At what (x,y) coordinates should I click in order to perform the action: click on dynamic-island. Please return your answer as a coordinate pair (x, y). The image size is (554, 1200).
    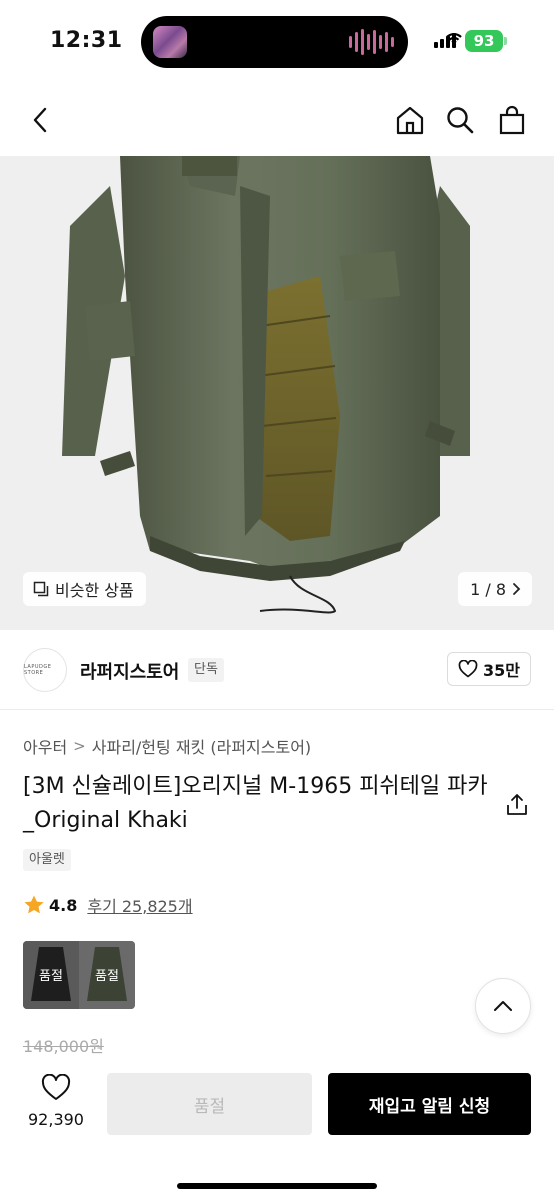
    Looking at the image, I should click on (274, 42).